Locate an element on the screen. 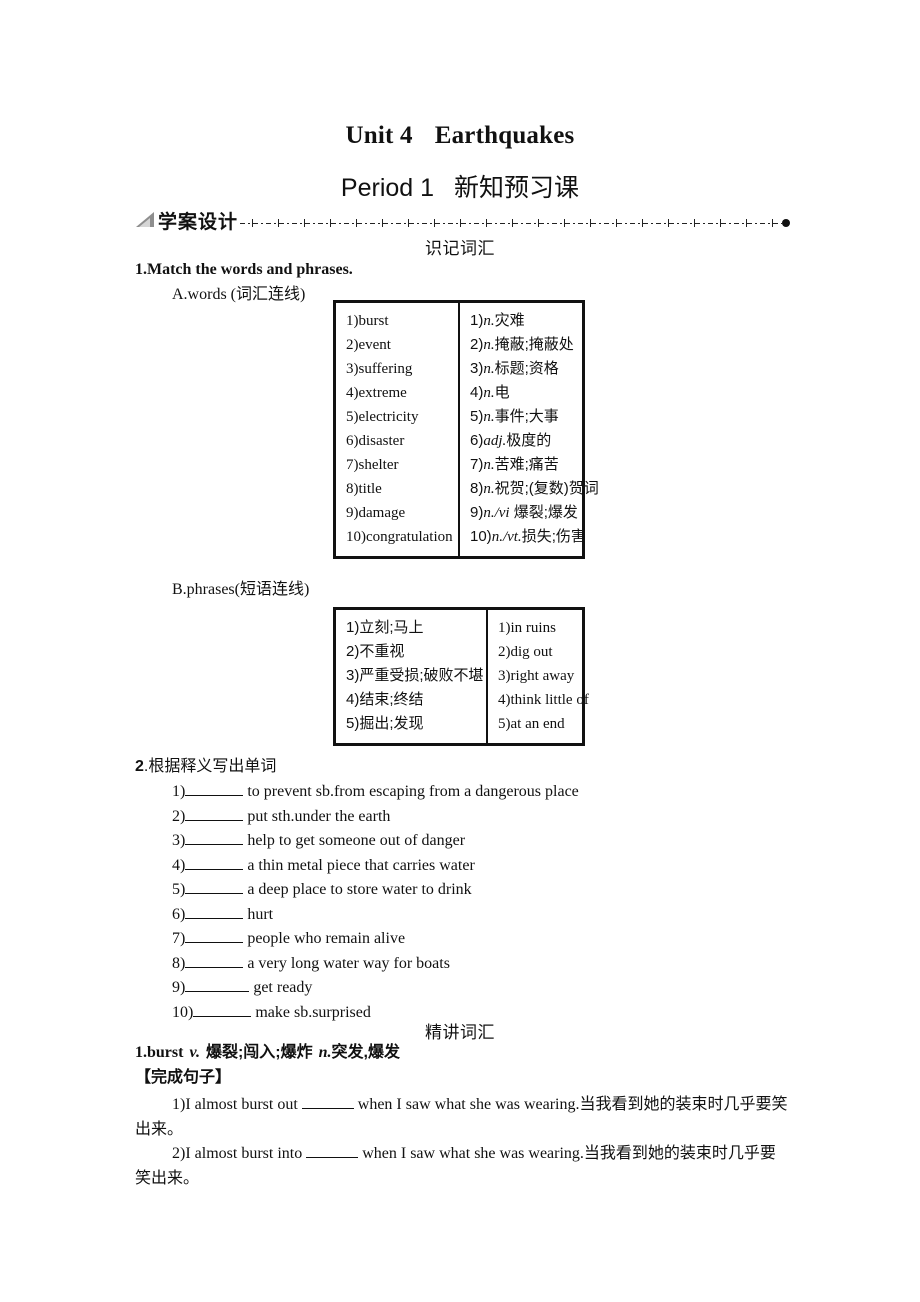  definition-item-text: a deep place to store water to drink is located at coordinates (357, 889).